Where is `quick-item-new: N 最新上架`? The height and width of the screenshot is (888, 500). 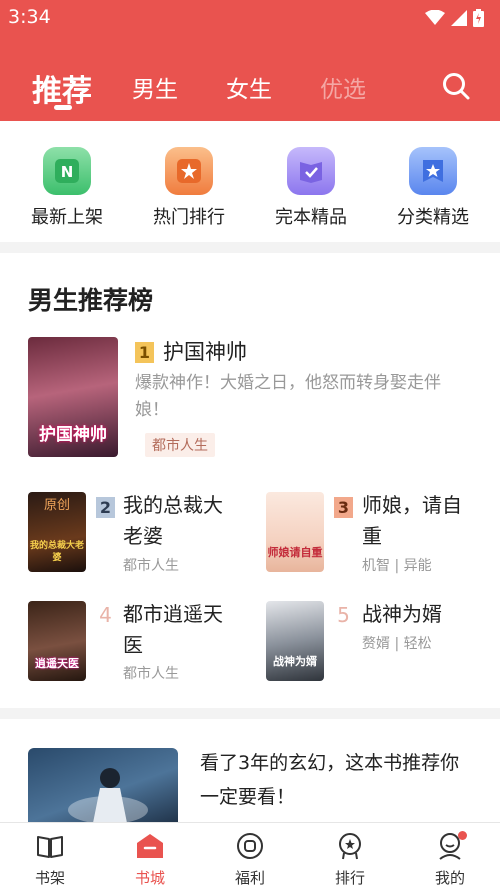
quick-item-new: N 最新上架 is located at coordinates (67, 188).